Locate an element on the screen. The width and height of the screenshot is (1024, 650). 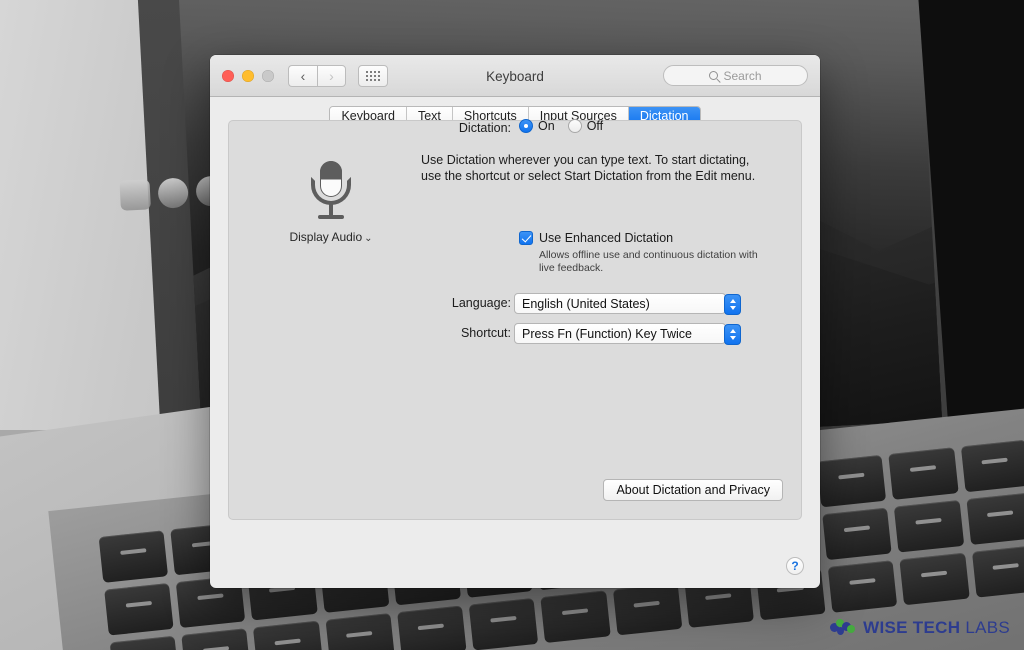
audio-source-popup: Display Audio ⌄ is located at coordinates (331, 237).